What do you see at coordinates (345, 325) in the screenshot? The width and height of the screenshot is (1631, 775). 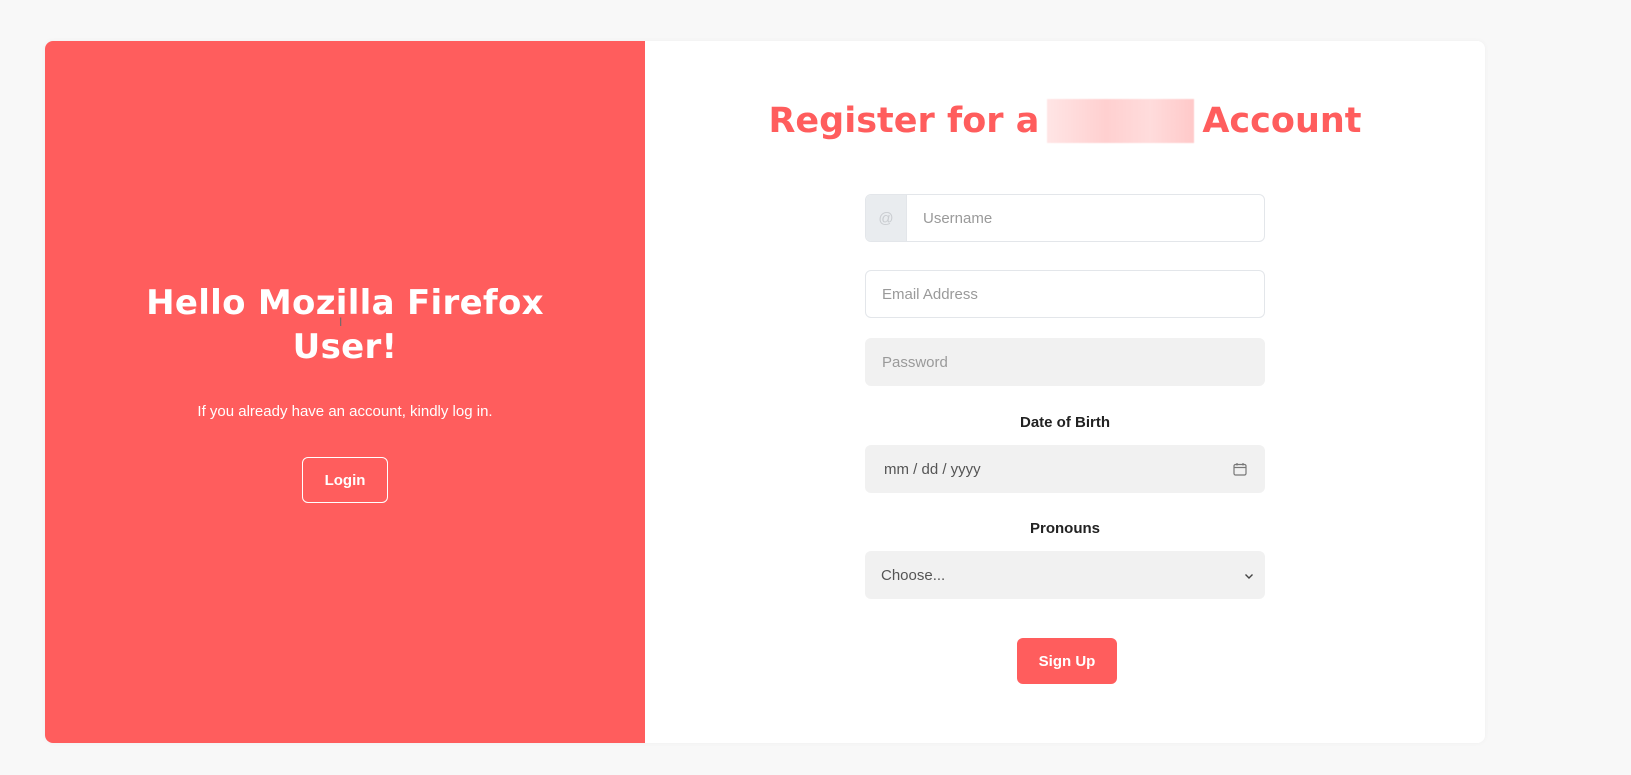 I see `welcome-title: Hello Mozilla Firefox User!` at bounding box center [345, 325].